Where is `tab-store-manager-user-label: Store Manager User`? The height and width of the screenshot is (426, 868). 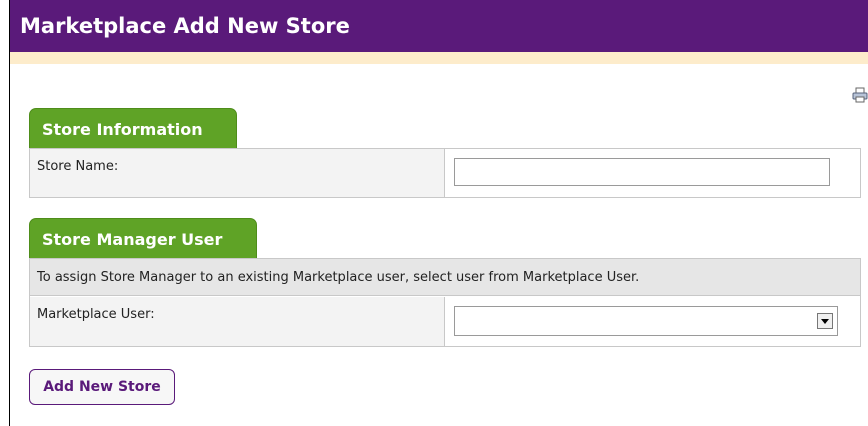
tab-store-manager-user-label: Store Manager User is located at coordinates (132, 239).